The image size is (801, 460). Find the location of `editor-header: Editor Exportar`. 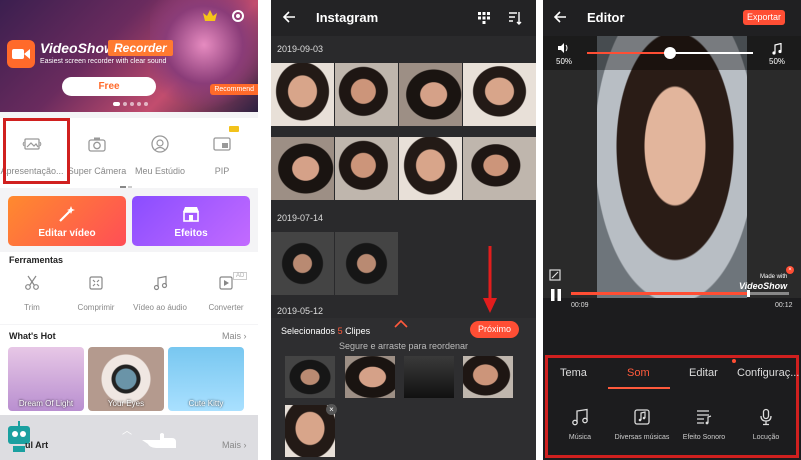

editor-header: Editor Exportar is located at coordinates (672, 18).